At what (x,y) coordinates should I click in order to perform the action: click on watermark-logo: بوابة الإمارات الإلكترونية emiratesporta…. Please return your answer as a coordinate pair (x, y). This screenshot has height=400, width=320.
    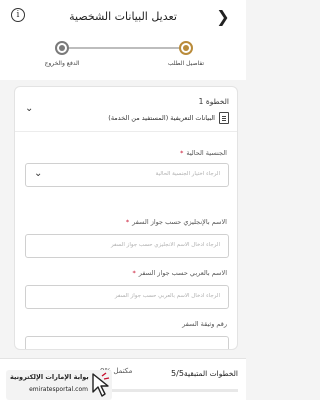
    Looking at the image, I should click on (59, 385).